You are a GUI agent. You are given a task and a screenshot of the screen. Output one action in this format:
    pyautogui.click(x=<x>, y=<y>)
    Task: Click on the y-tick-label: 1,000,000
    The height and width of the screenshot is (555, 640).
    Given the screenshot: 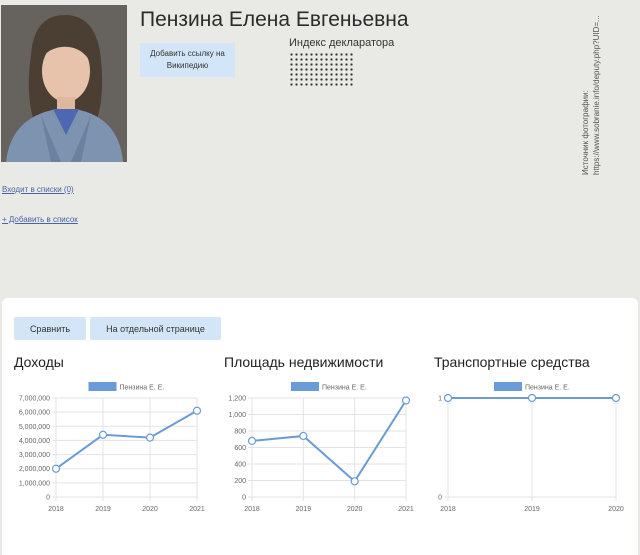 What is the action you would take?
    pyautogui.click(x=34, y=483)
    